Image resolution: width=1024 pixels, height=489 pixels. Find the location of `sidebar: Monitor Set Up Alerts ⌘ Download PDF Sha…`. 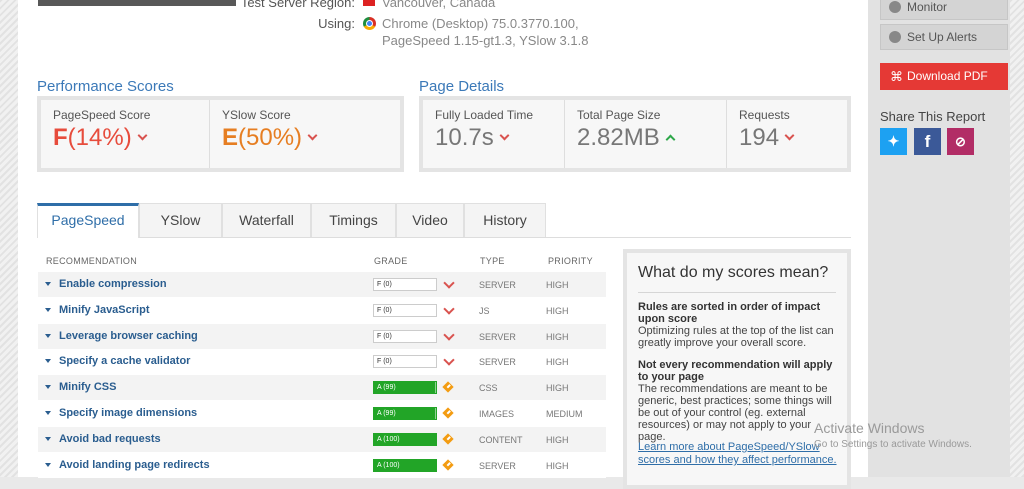

sidebar: Monitor Set Up Alerts ⌘ Download PDF Sha… is located at coordinates (939, 238).